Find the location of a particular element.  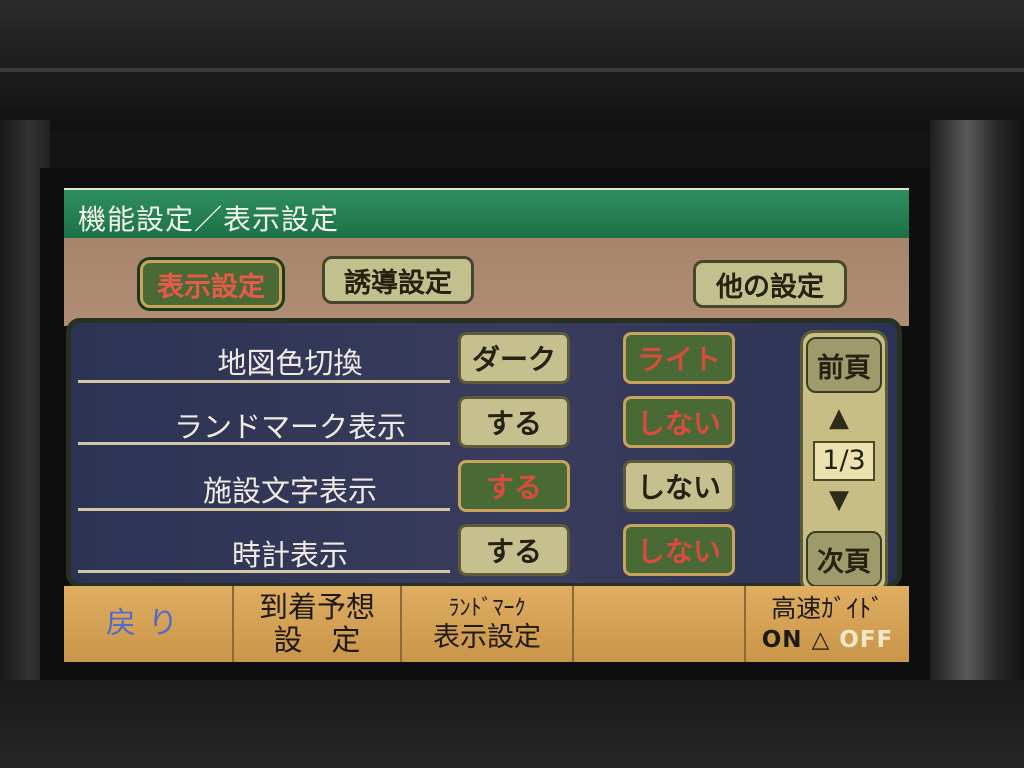

setting-label-facility-text: 施設文字表示 is located at coordinates (289, 491).